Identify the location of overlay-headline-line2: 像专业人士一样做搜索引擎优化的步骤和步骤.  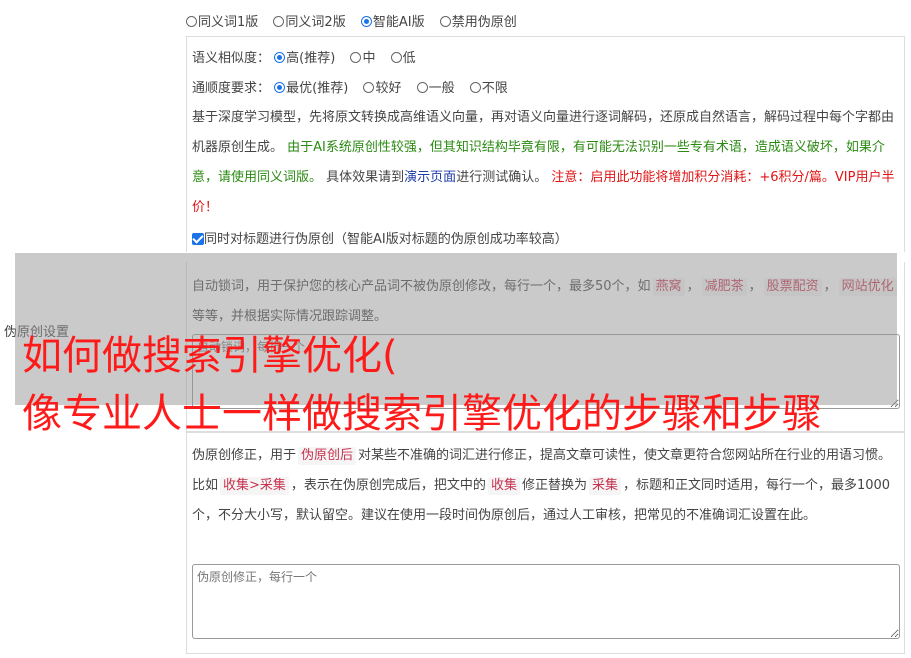
(422, 414).